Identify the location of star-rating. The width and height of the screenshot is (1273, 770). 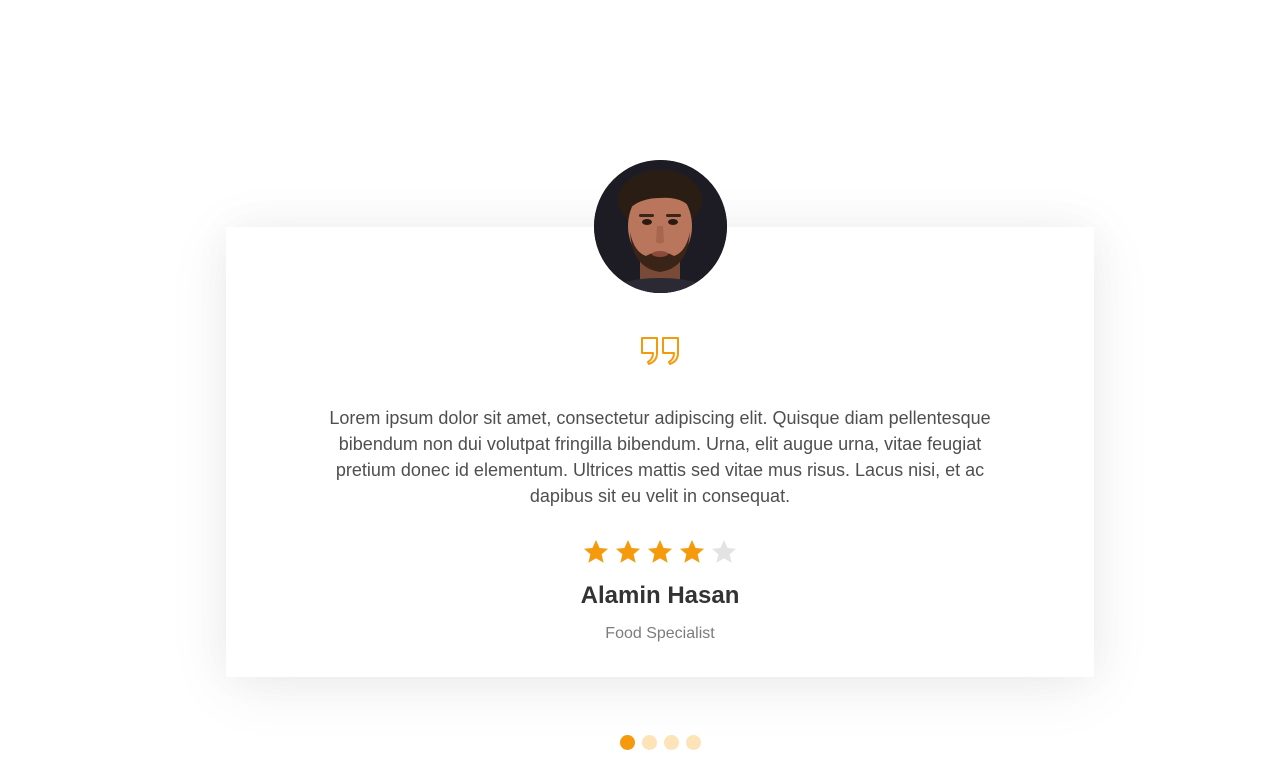
(660, 554).